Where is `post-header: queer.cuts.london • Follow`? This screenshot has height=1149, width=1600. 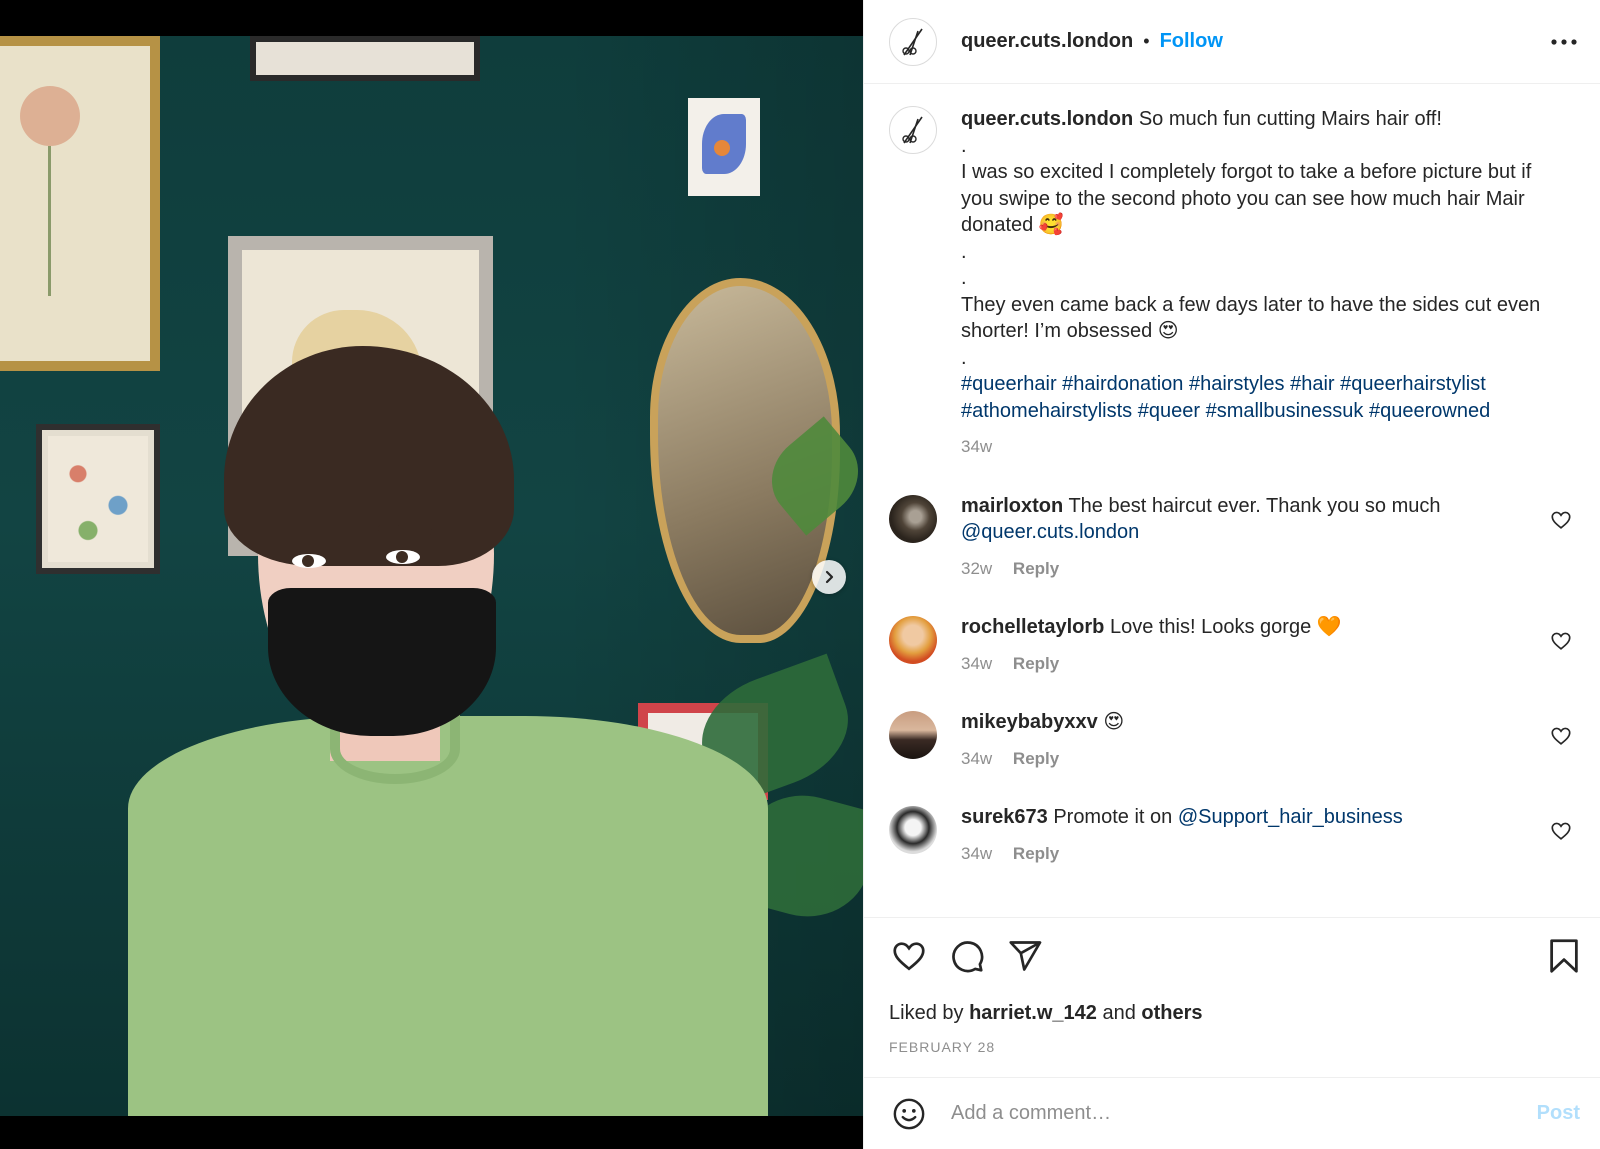 post-header: queer.cuts.london • Follow is located at coordinates (1232, 42).